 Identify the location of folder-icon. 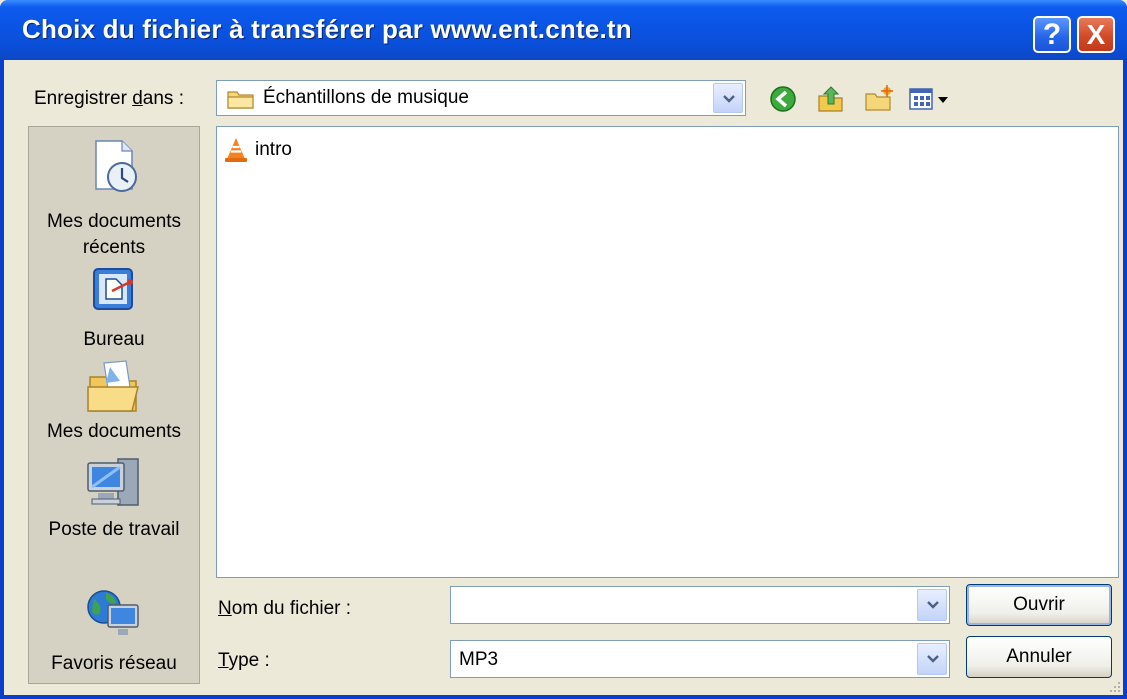
(240, 100).